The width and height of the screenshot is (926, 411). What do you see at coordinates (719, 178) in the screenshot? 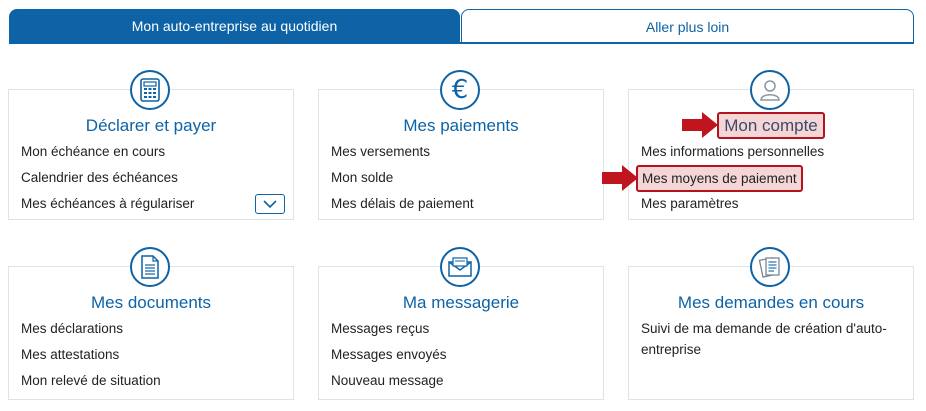
I see `link-mes-moyens-de-paiement: Mes moyens de paiement` at bounding box center [719, 178].